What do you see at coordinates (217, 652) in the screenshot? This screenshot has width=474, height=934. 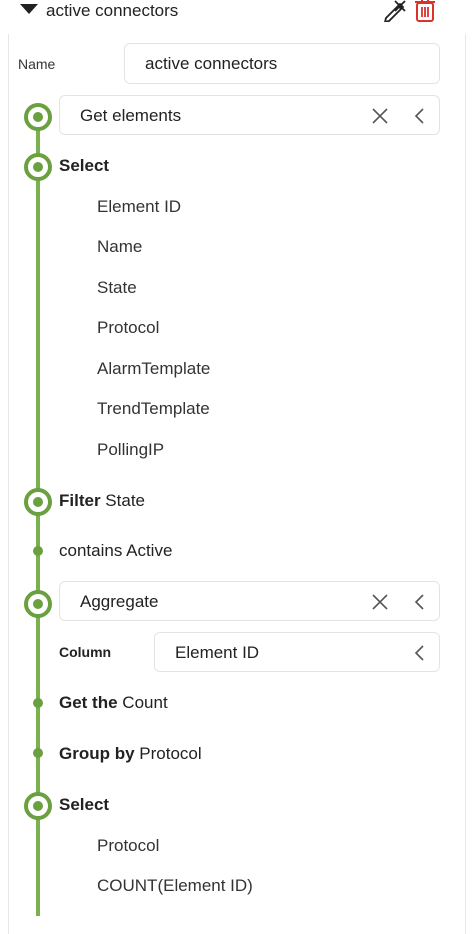 I see `column-value: Element ID` at bounding box center [217, 652].